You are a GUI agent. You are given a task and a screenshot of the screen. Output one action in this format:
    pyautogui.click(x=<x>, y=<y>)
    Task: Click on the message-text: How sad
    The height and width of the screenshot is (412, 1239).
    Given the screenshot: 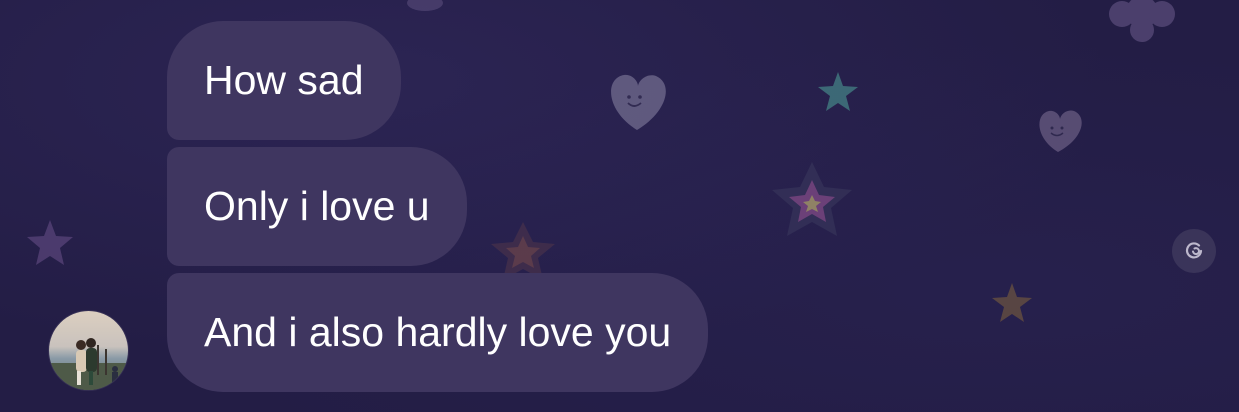 What is the action you would take?
    pyautogui.click(x=284, y=80)
    